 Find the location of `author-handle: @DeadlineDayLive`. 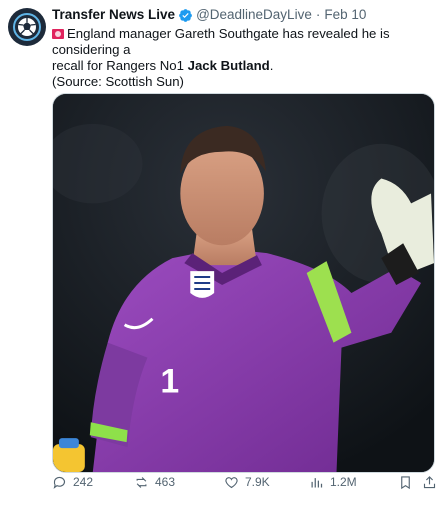

author-handle: @DeadlineDayLive is located at coordinates (254, 15).